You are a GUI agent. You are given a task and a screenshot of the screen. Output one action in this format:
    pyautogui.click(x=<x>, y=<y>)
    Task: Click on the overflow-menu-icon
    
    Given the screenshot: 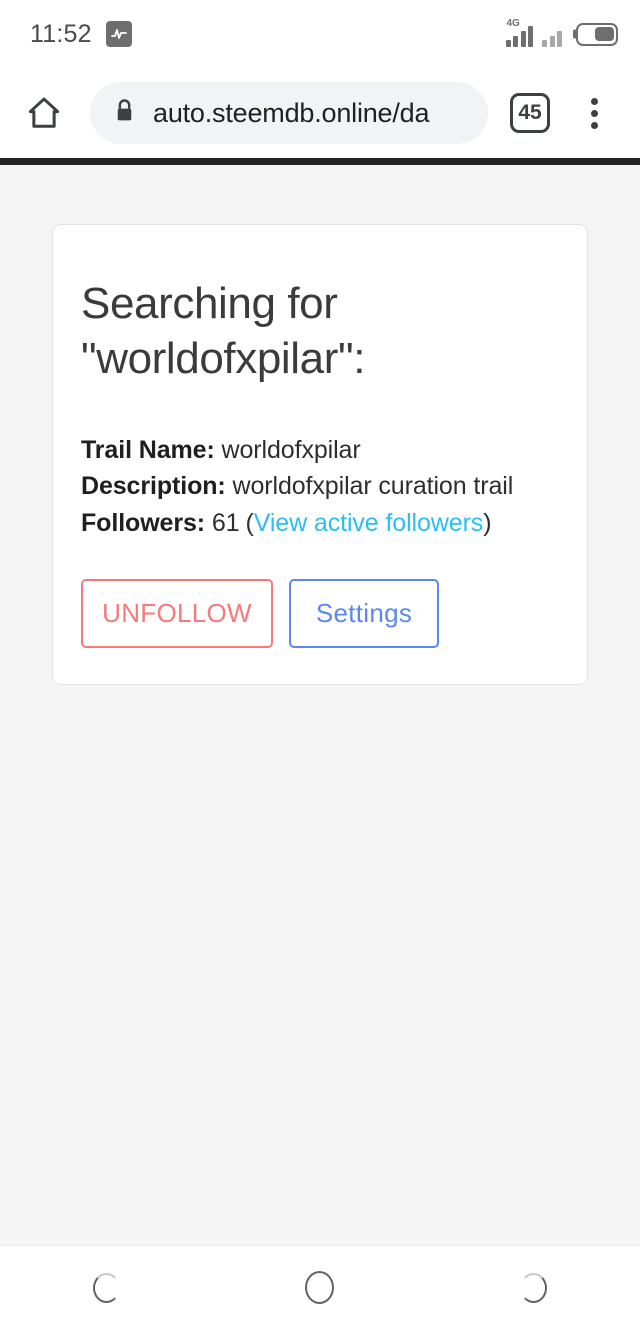 What is the action you would take?
    pyautogui.click(x=594, y=113)
    